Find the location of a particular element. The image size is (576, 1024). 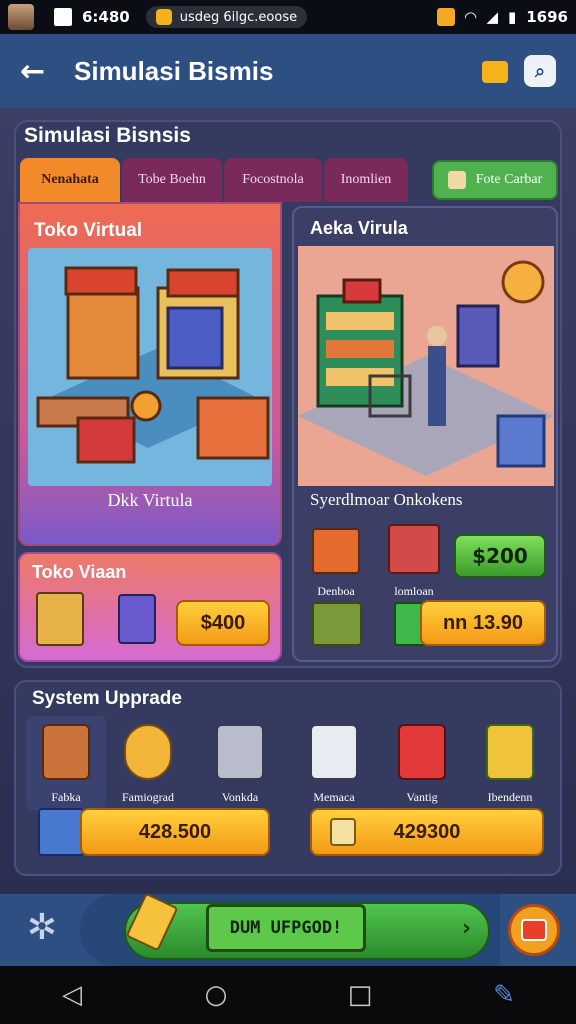

cube-stack-icon is located at coordinates (510, 752).